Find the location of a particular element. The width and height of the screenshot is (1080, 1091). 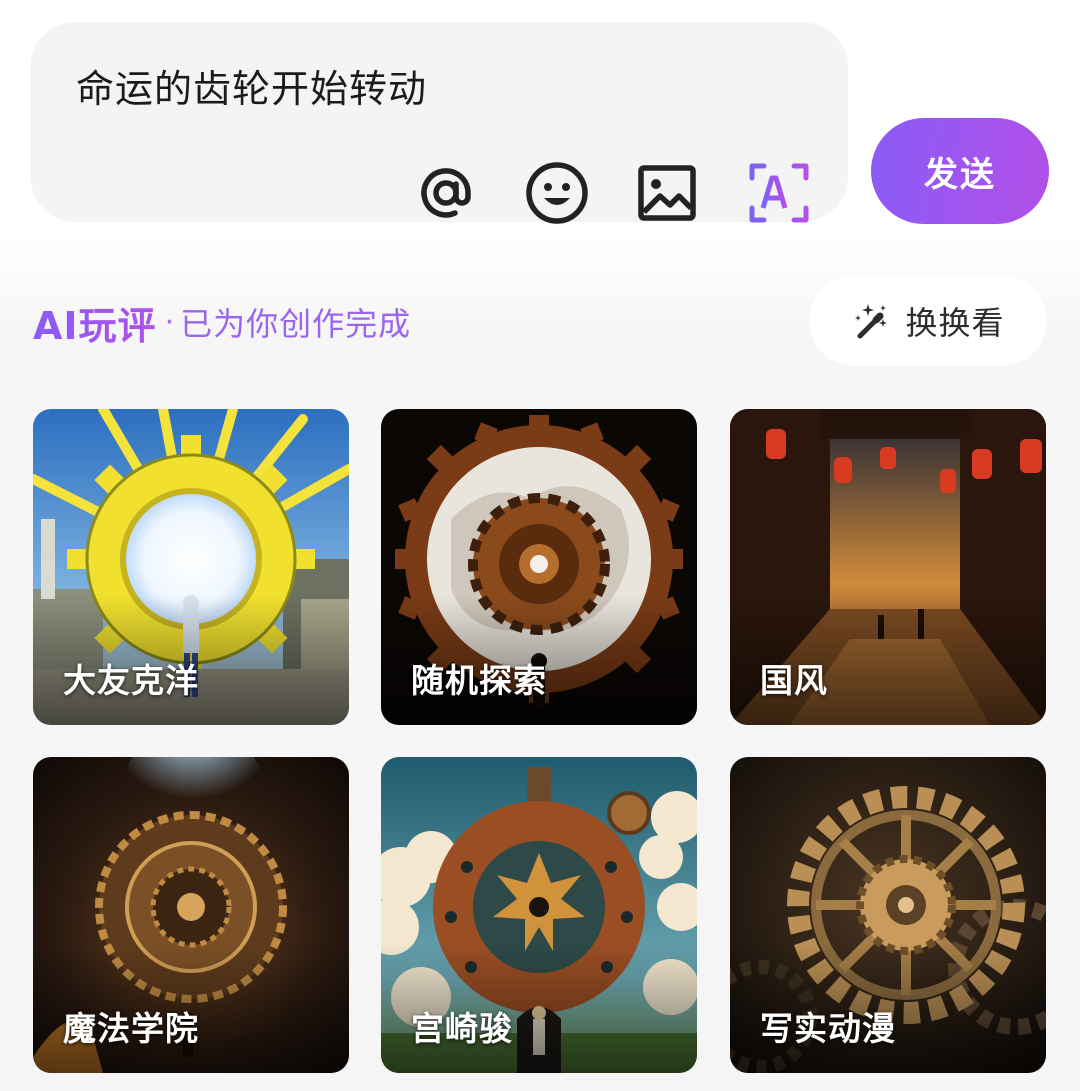

style-card-realistic-anime: 写实动漫 is located at coordinates (888, 915).